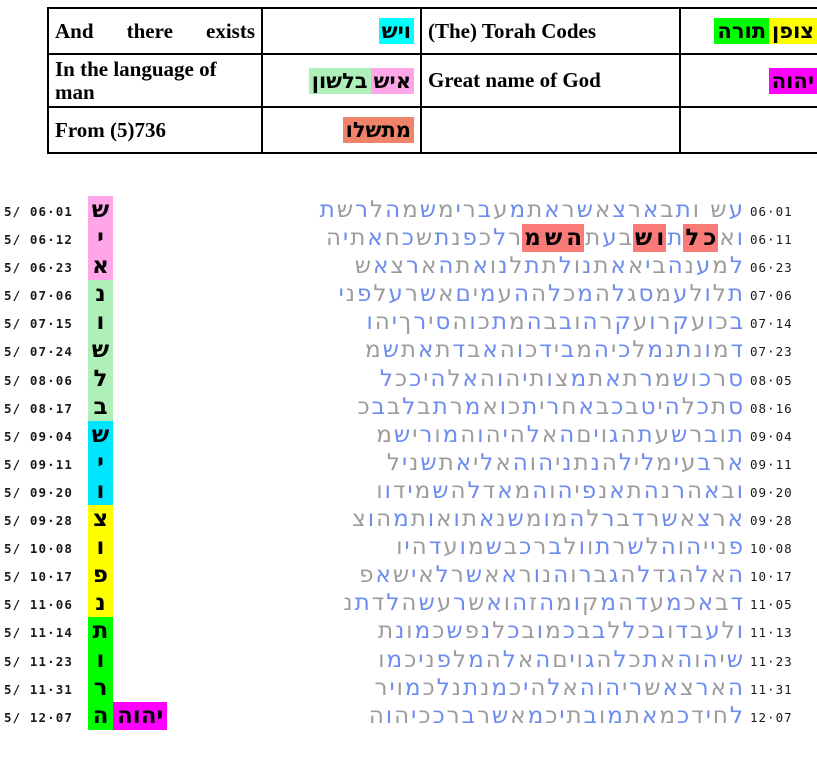  Describe the element at coordinates (771, 717) in the screenshot. I see `verse-ref-right: 12·07` at that location.